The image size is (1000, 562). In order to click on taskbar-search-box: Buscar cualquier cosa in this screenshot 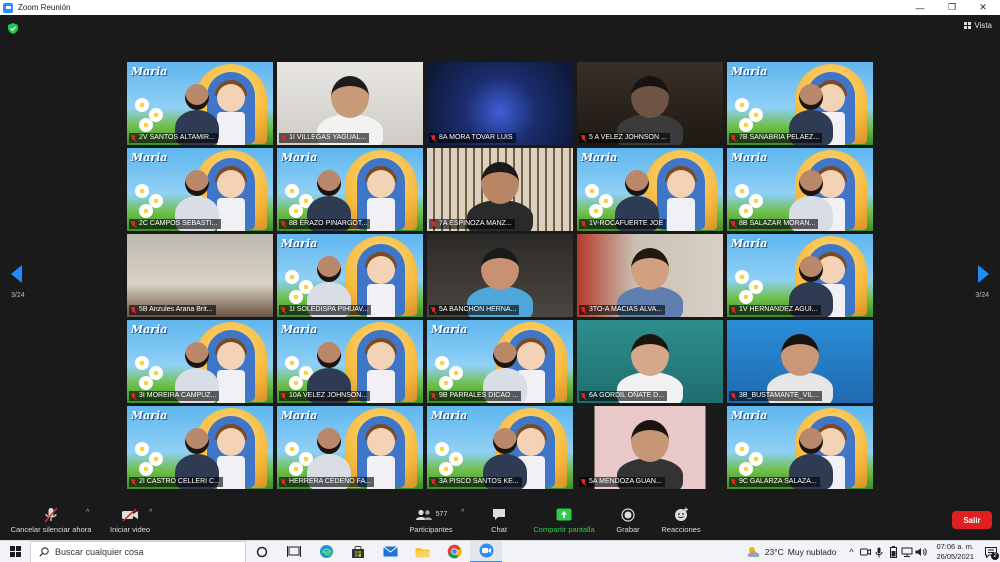, I will do `click(138, 551)`.